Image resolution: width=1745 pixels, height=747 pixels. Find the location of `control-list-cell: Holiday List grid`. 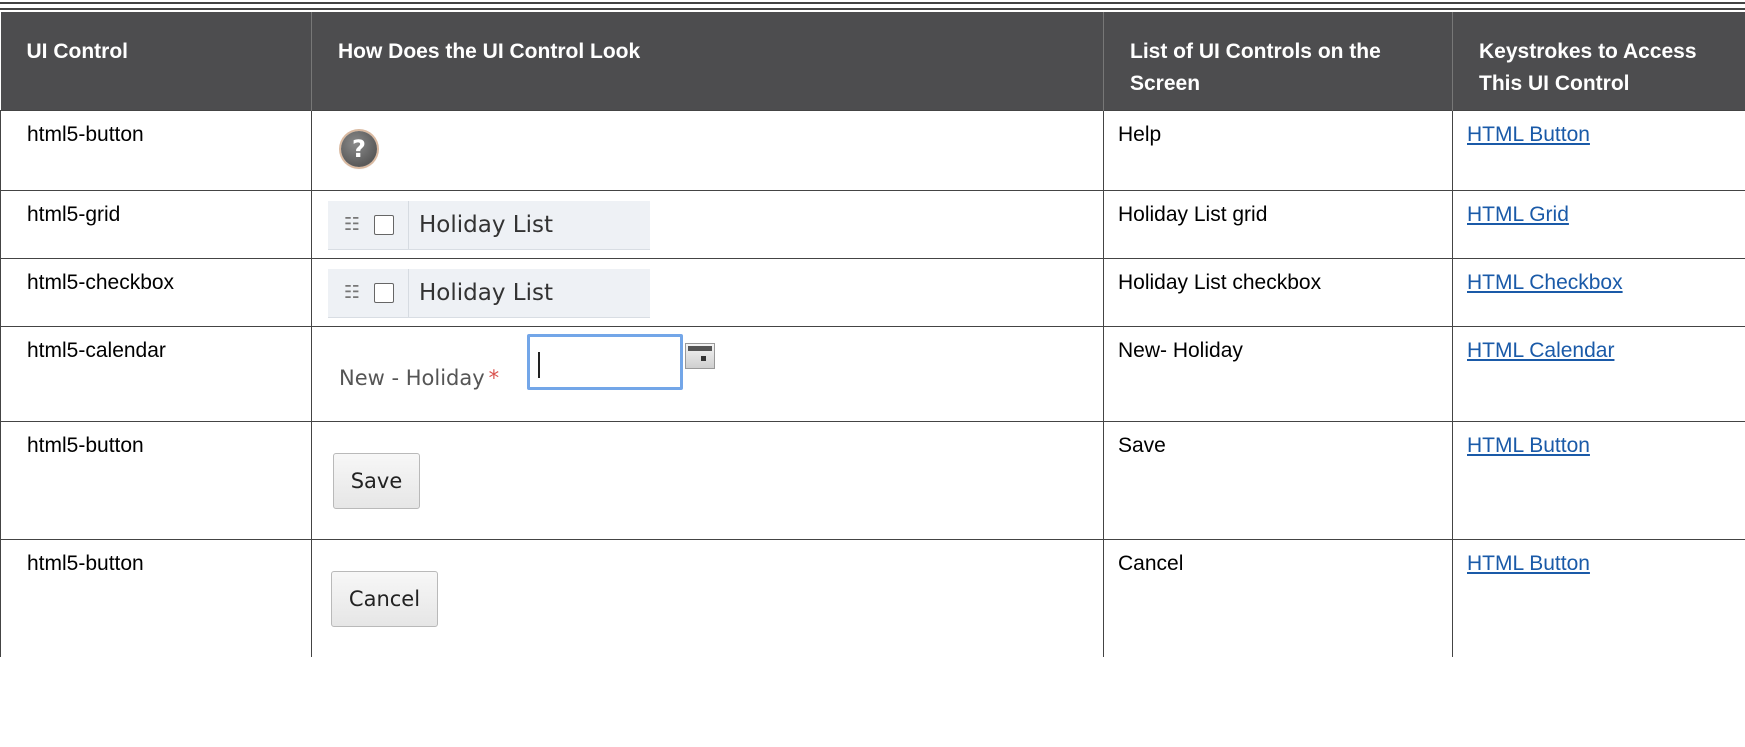

control-list-cell: Holiday List grid is located at coordinates (1278, 224).